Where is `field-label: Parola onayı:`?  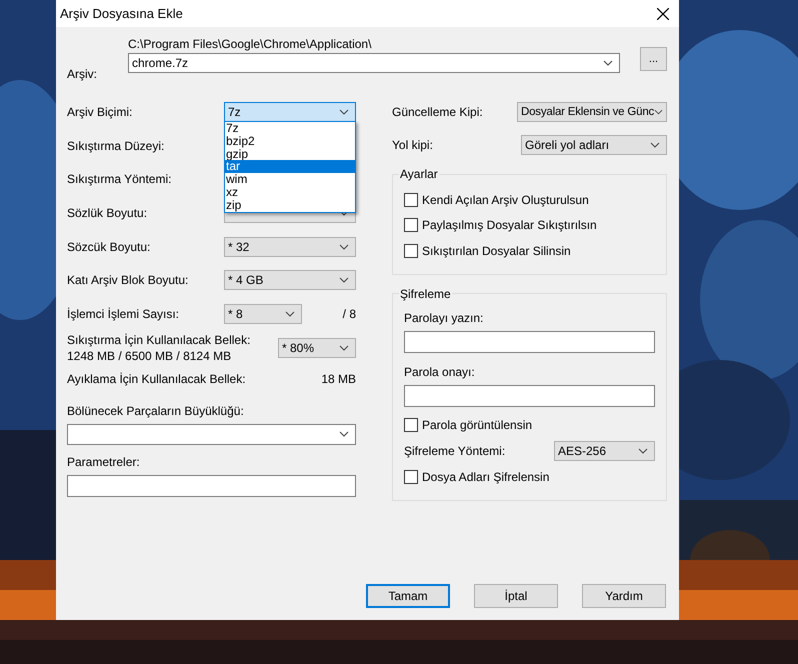 field-label: Parola onayı: is located at coordinates (440, 371).